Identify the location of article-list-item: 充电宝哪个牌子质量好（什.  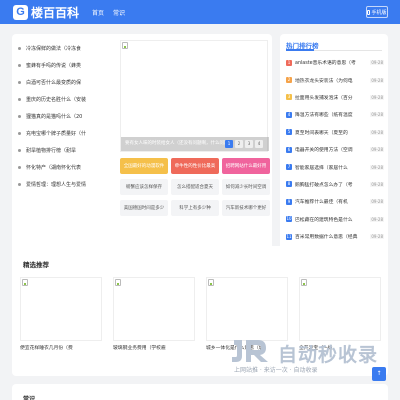
(68, 133).